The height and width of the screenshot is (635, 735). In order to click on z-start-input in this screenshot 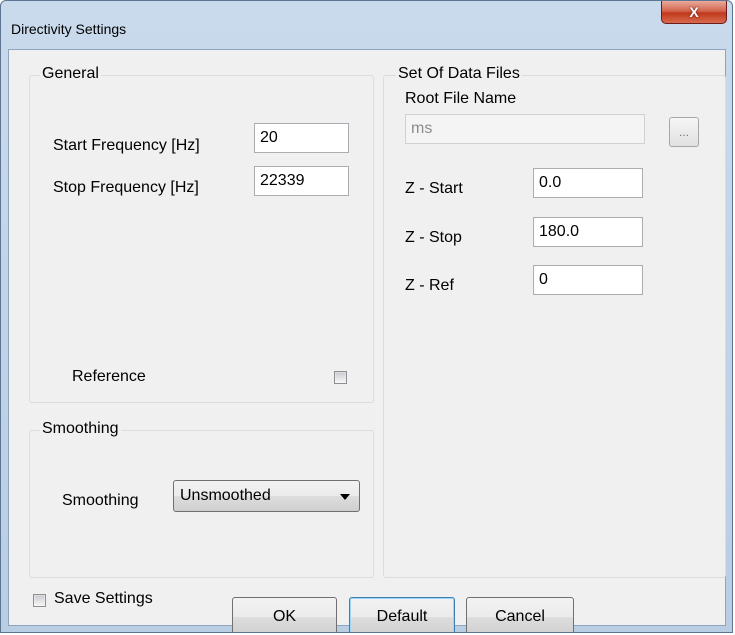, I will do `click(588, 183)`.